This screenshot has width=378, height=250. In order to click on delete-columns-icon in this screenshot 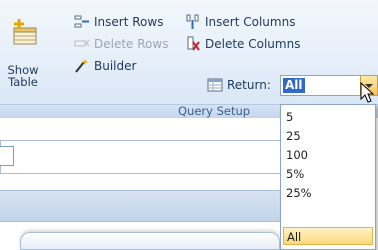, I will do `click(193, 43)`.